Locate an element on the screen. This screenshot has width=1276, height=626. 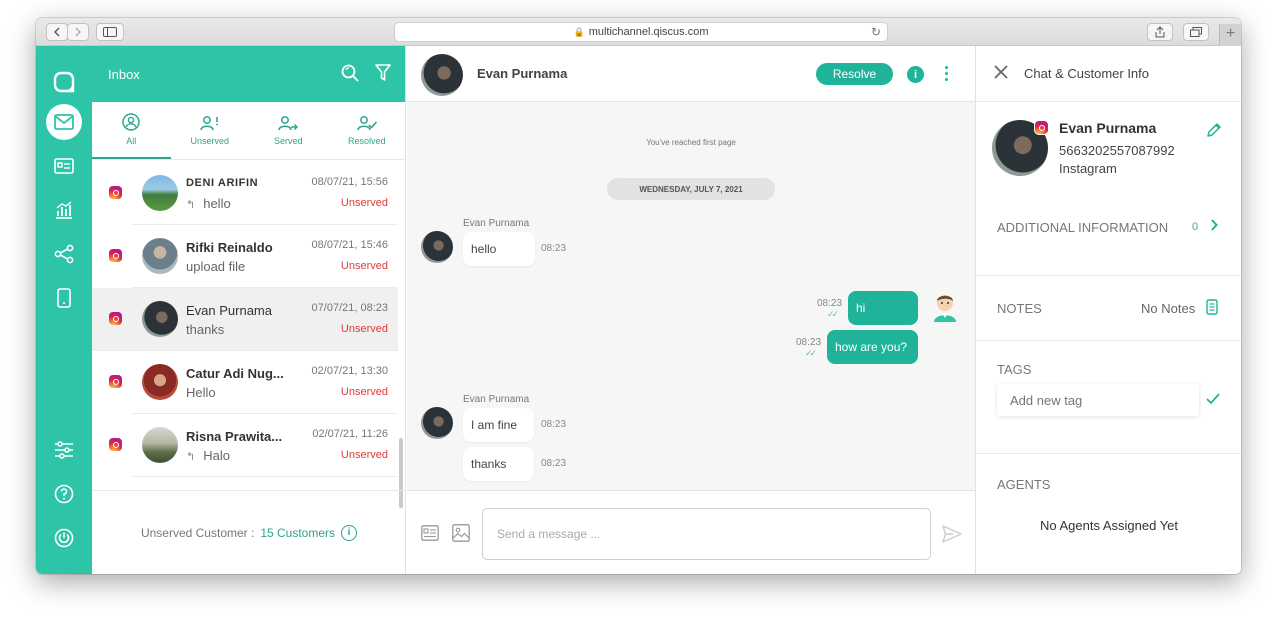
tab-label: Resolved is located at coordinates (366, 141).